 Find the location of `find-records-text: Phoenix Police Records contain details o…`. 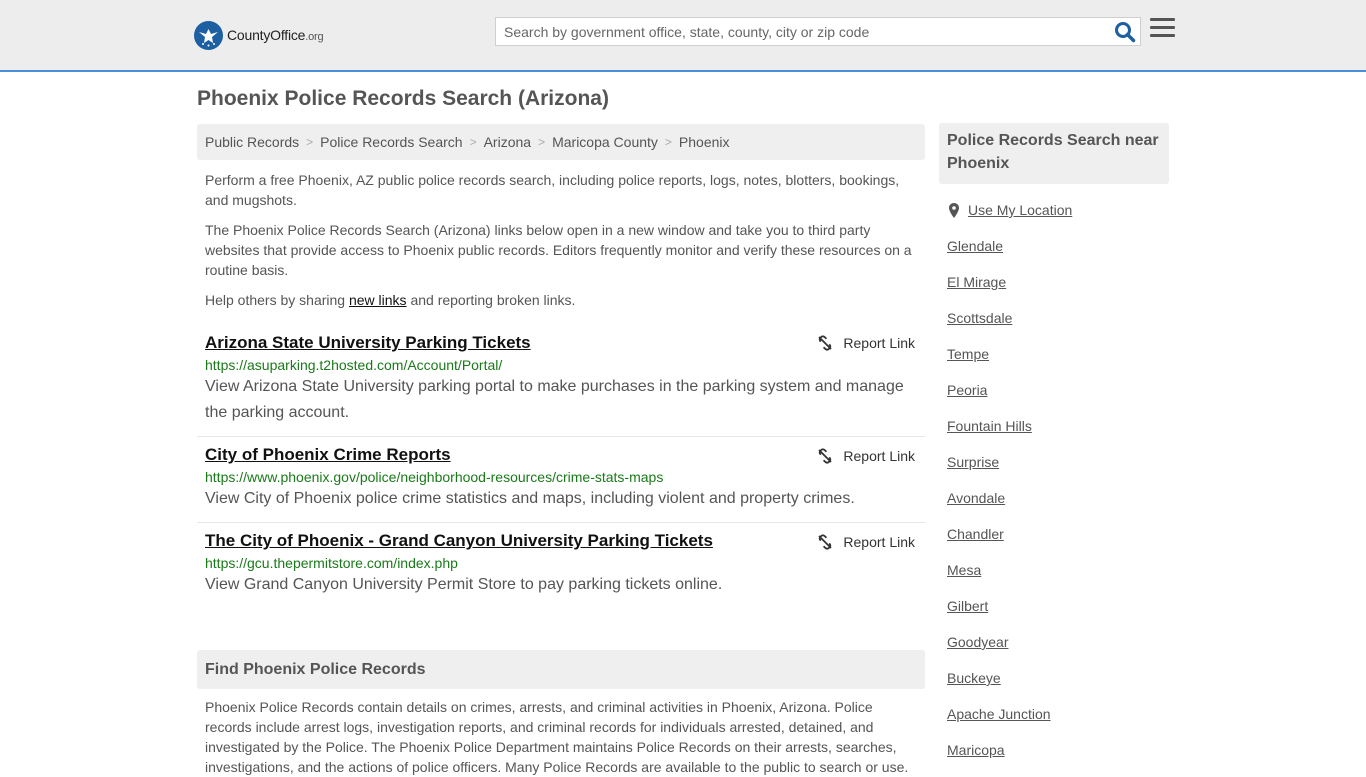

find-records-text: Phoenix Police Records contain details o… is located at coordinates (557, 737).